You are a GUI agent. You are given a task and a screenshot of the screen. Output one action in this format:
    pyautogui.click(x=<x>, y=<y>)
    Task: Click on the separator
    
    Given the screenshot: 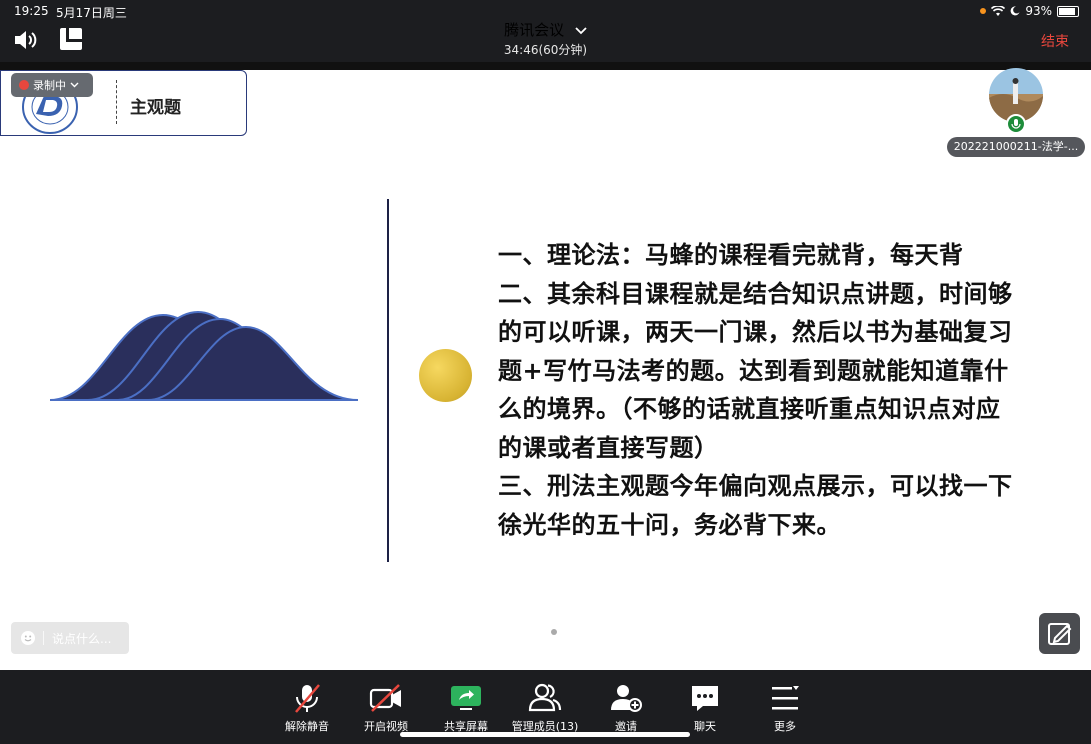 What is the action you would take?
    pyautogui.click(x=545, y=66)
    